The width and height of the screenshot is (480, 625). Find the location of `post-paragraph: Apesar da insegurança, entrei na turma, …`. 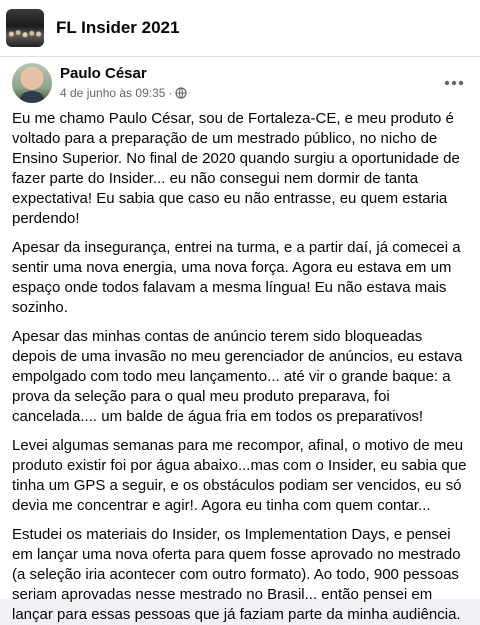

post-paragraph: Apesar da insegurança, entrei na turma, … is located at coordinates (236, 277).